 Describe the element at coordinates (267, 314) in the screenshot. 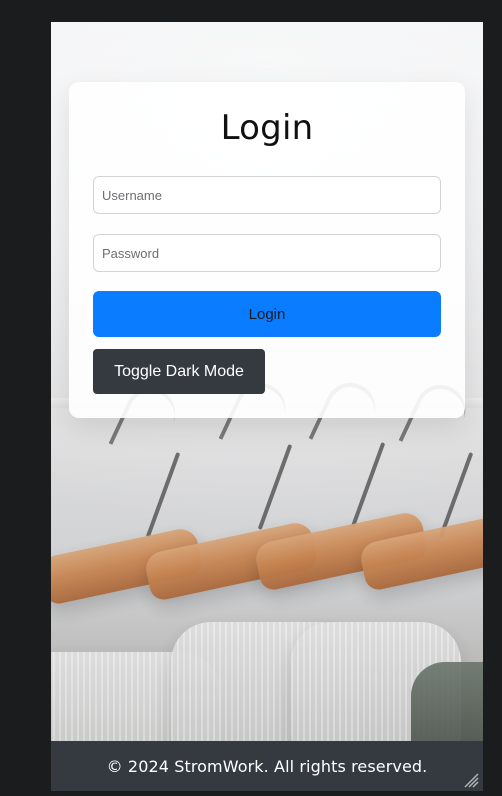

I see `login-button: Login` at that location.